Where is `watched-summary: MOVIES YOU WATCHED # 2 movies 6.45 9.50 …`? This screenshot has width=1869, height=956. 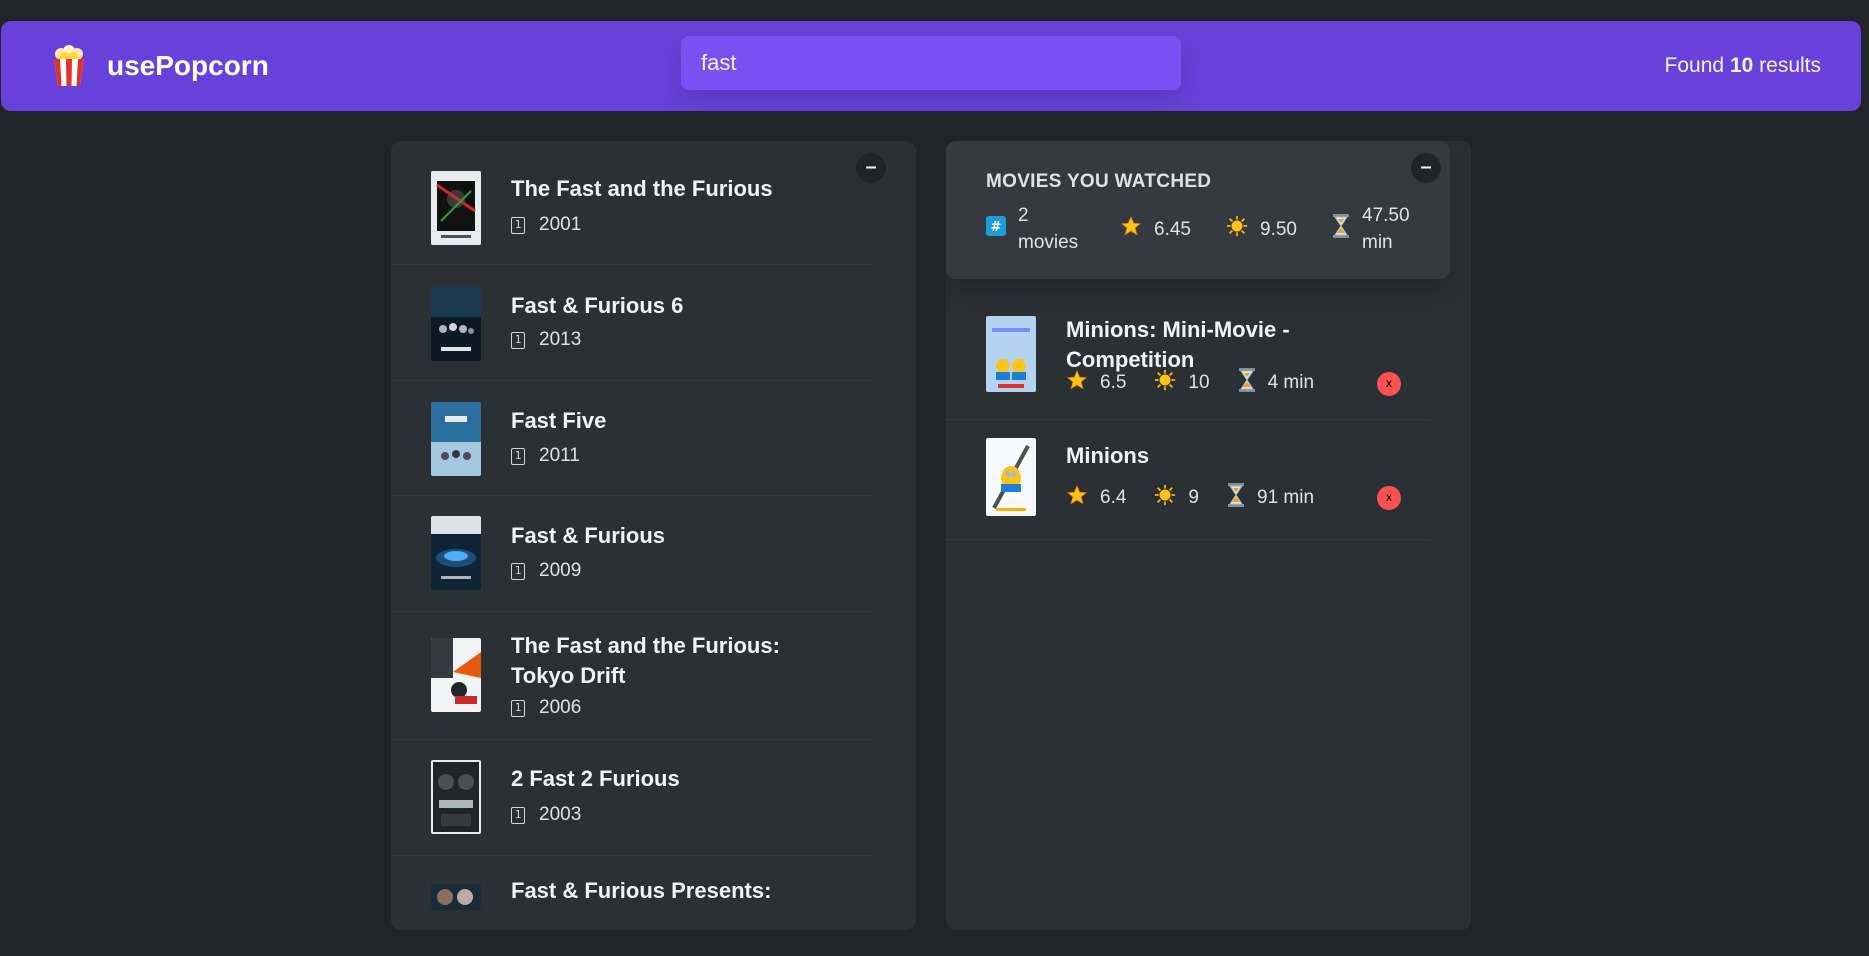
watched-summary: MOVIES YOU WATCHED # 2 movies 6.45 9.50 … is located at coordinates (1198, 210).